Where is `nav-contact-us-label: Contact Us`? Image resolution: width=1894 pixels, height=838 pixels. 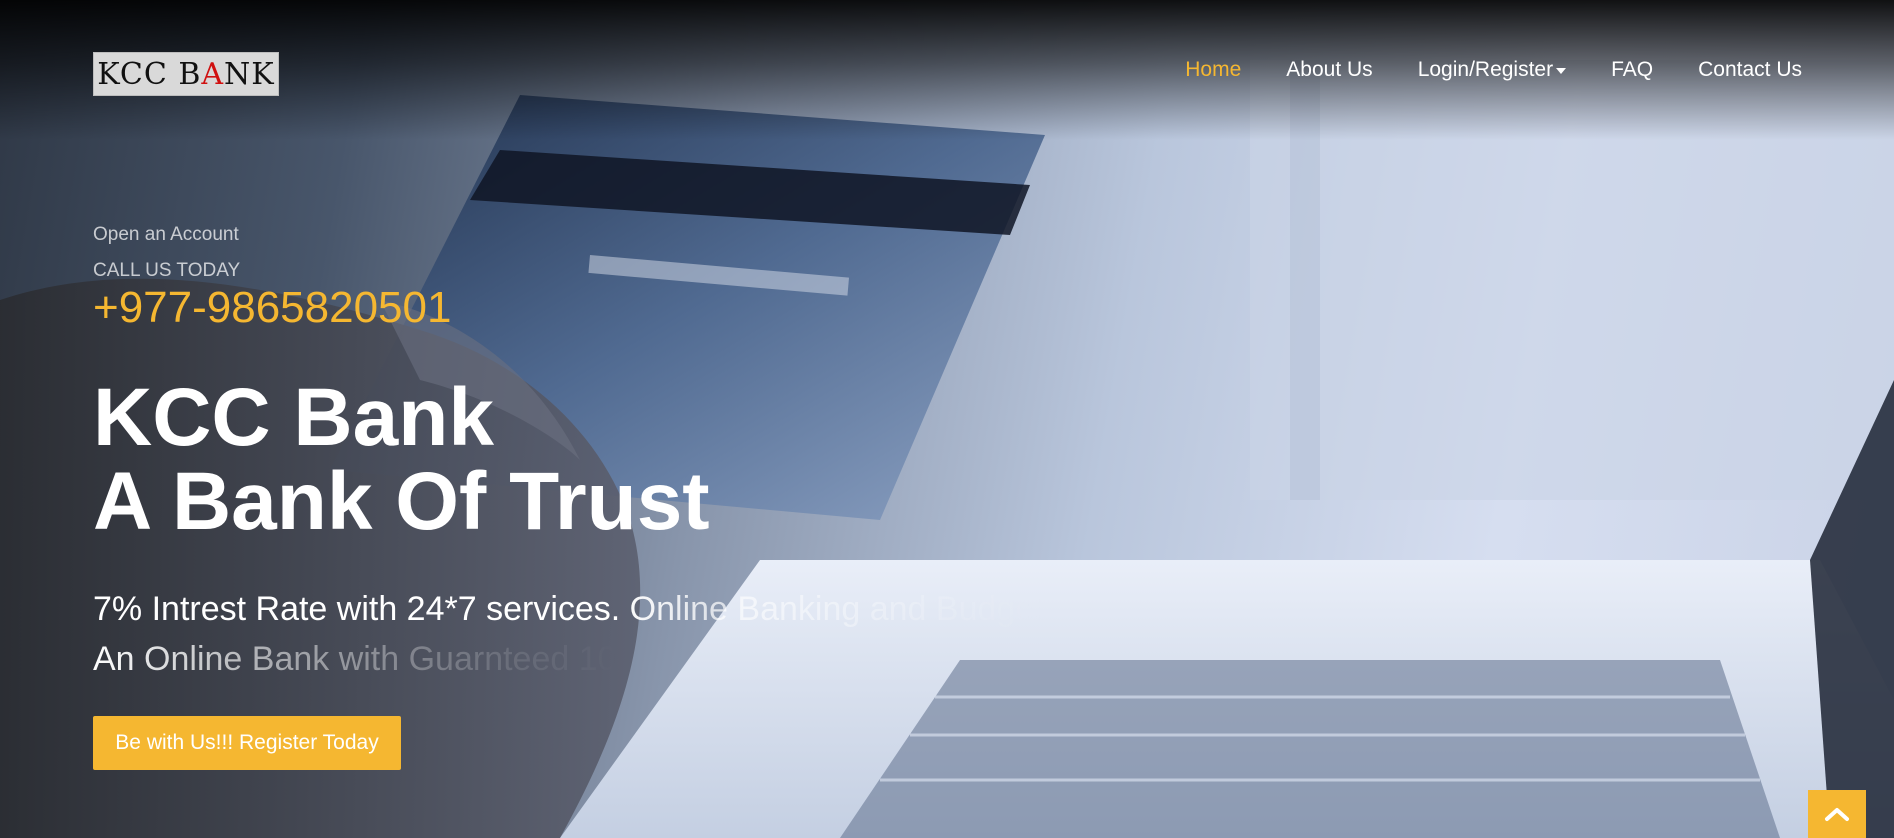
nav-contact-us-label: Contact Us is located at coordinates (1750, 69).